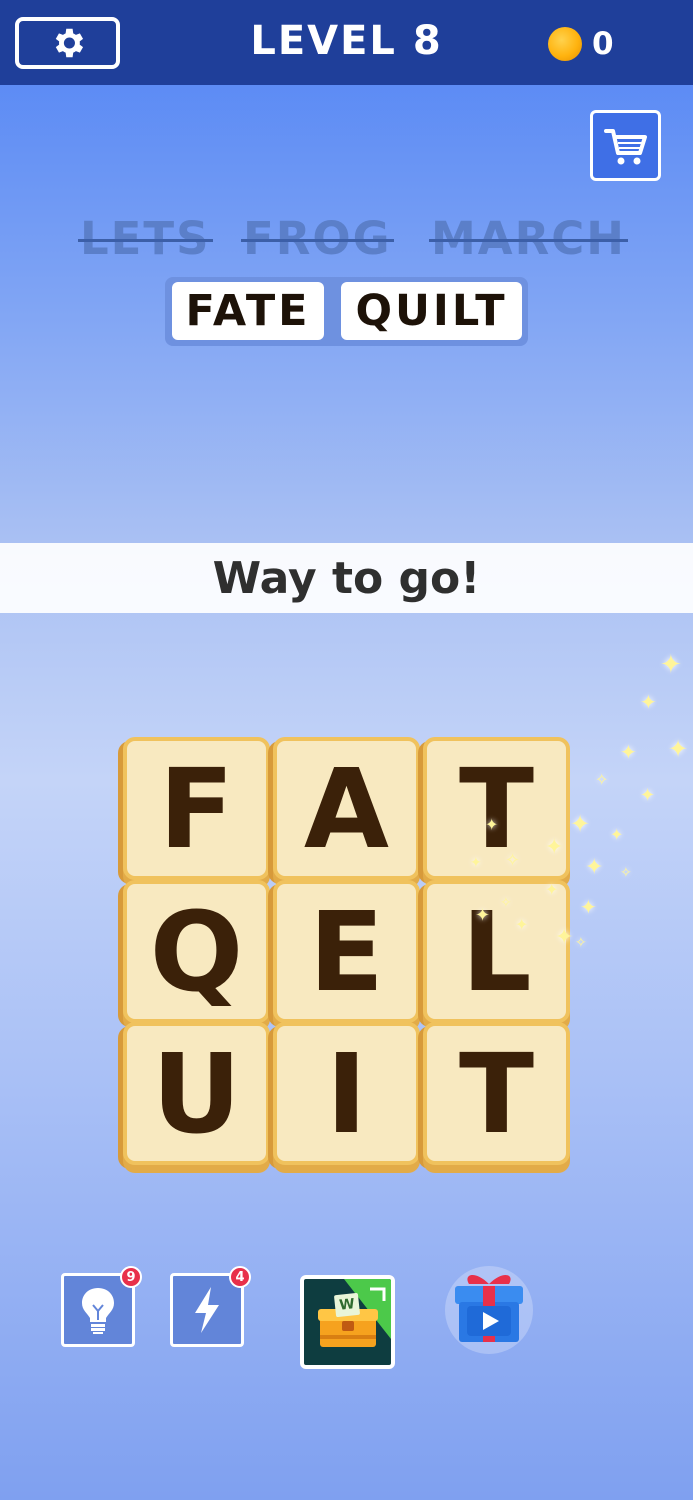 The width and height of the screenshot is (693, 1500). What do you see at coordinates (346, 1093) in the screenshot?
I see `letter-tile: I` at bounding box center [346, 1093].